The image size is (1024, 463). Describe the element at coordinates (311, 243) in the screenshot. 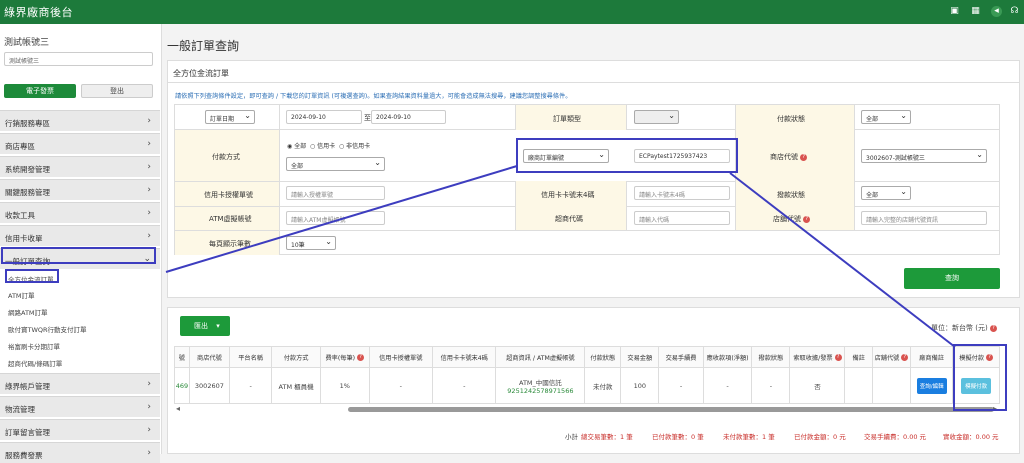

I see `page-size-select: 10筆` at that location.